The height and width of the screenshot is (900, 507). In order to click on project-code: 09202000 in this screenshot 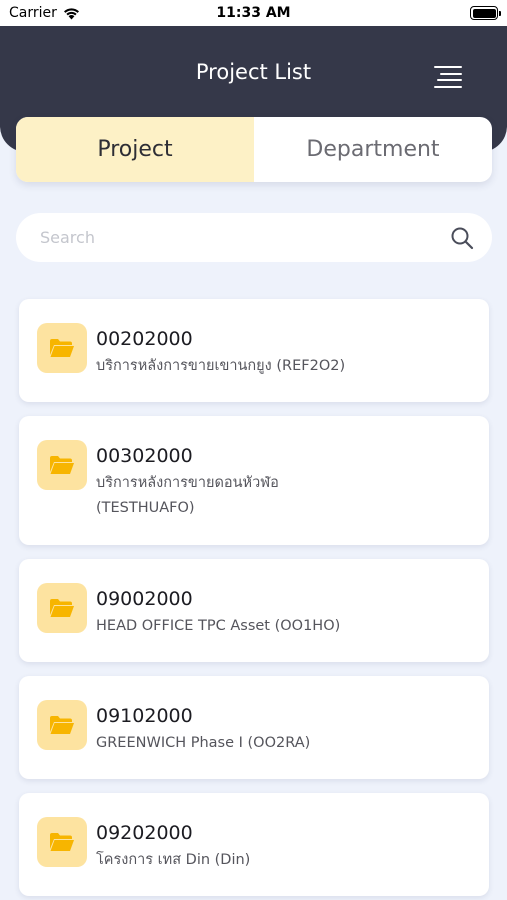, I will do `click(144, 833)`.